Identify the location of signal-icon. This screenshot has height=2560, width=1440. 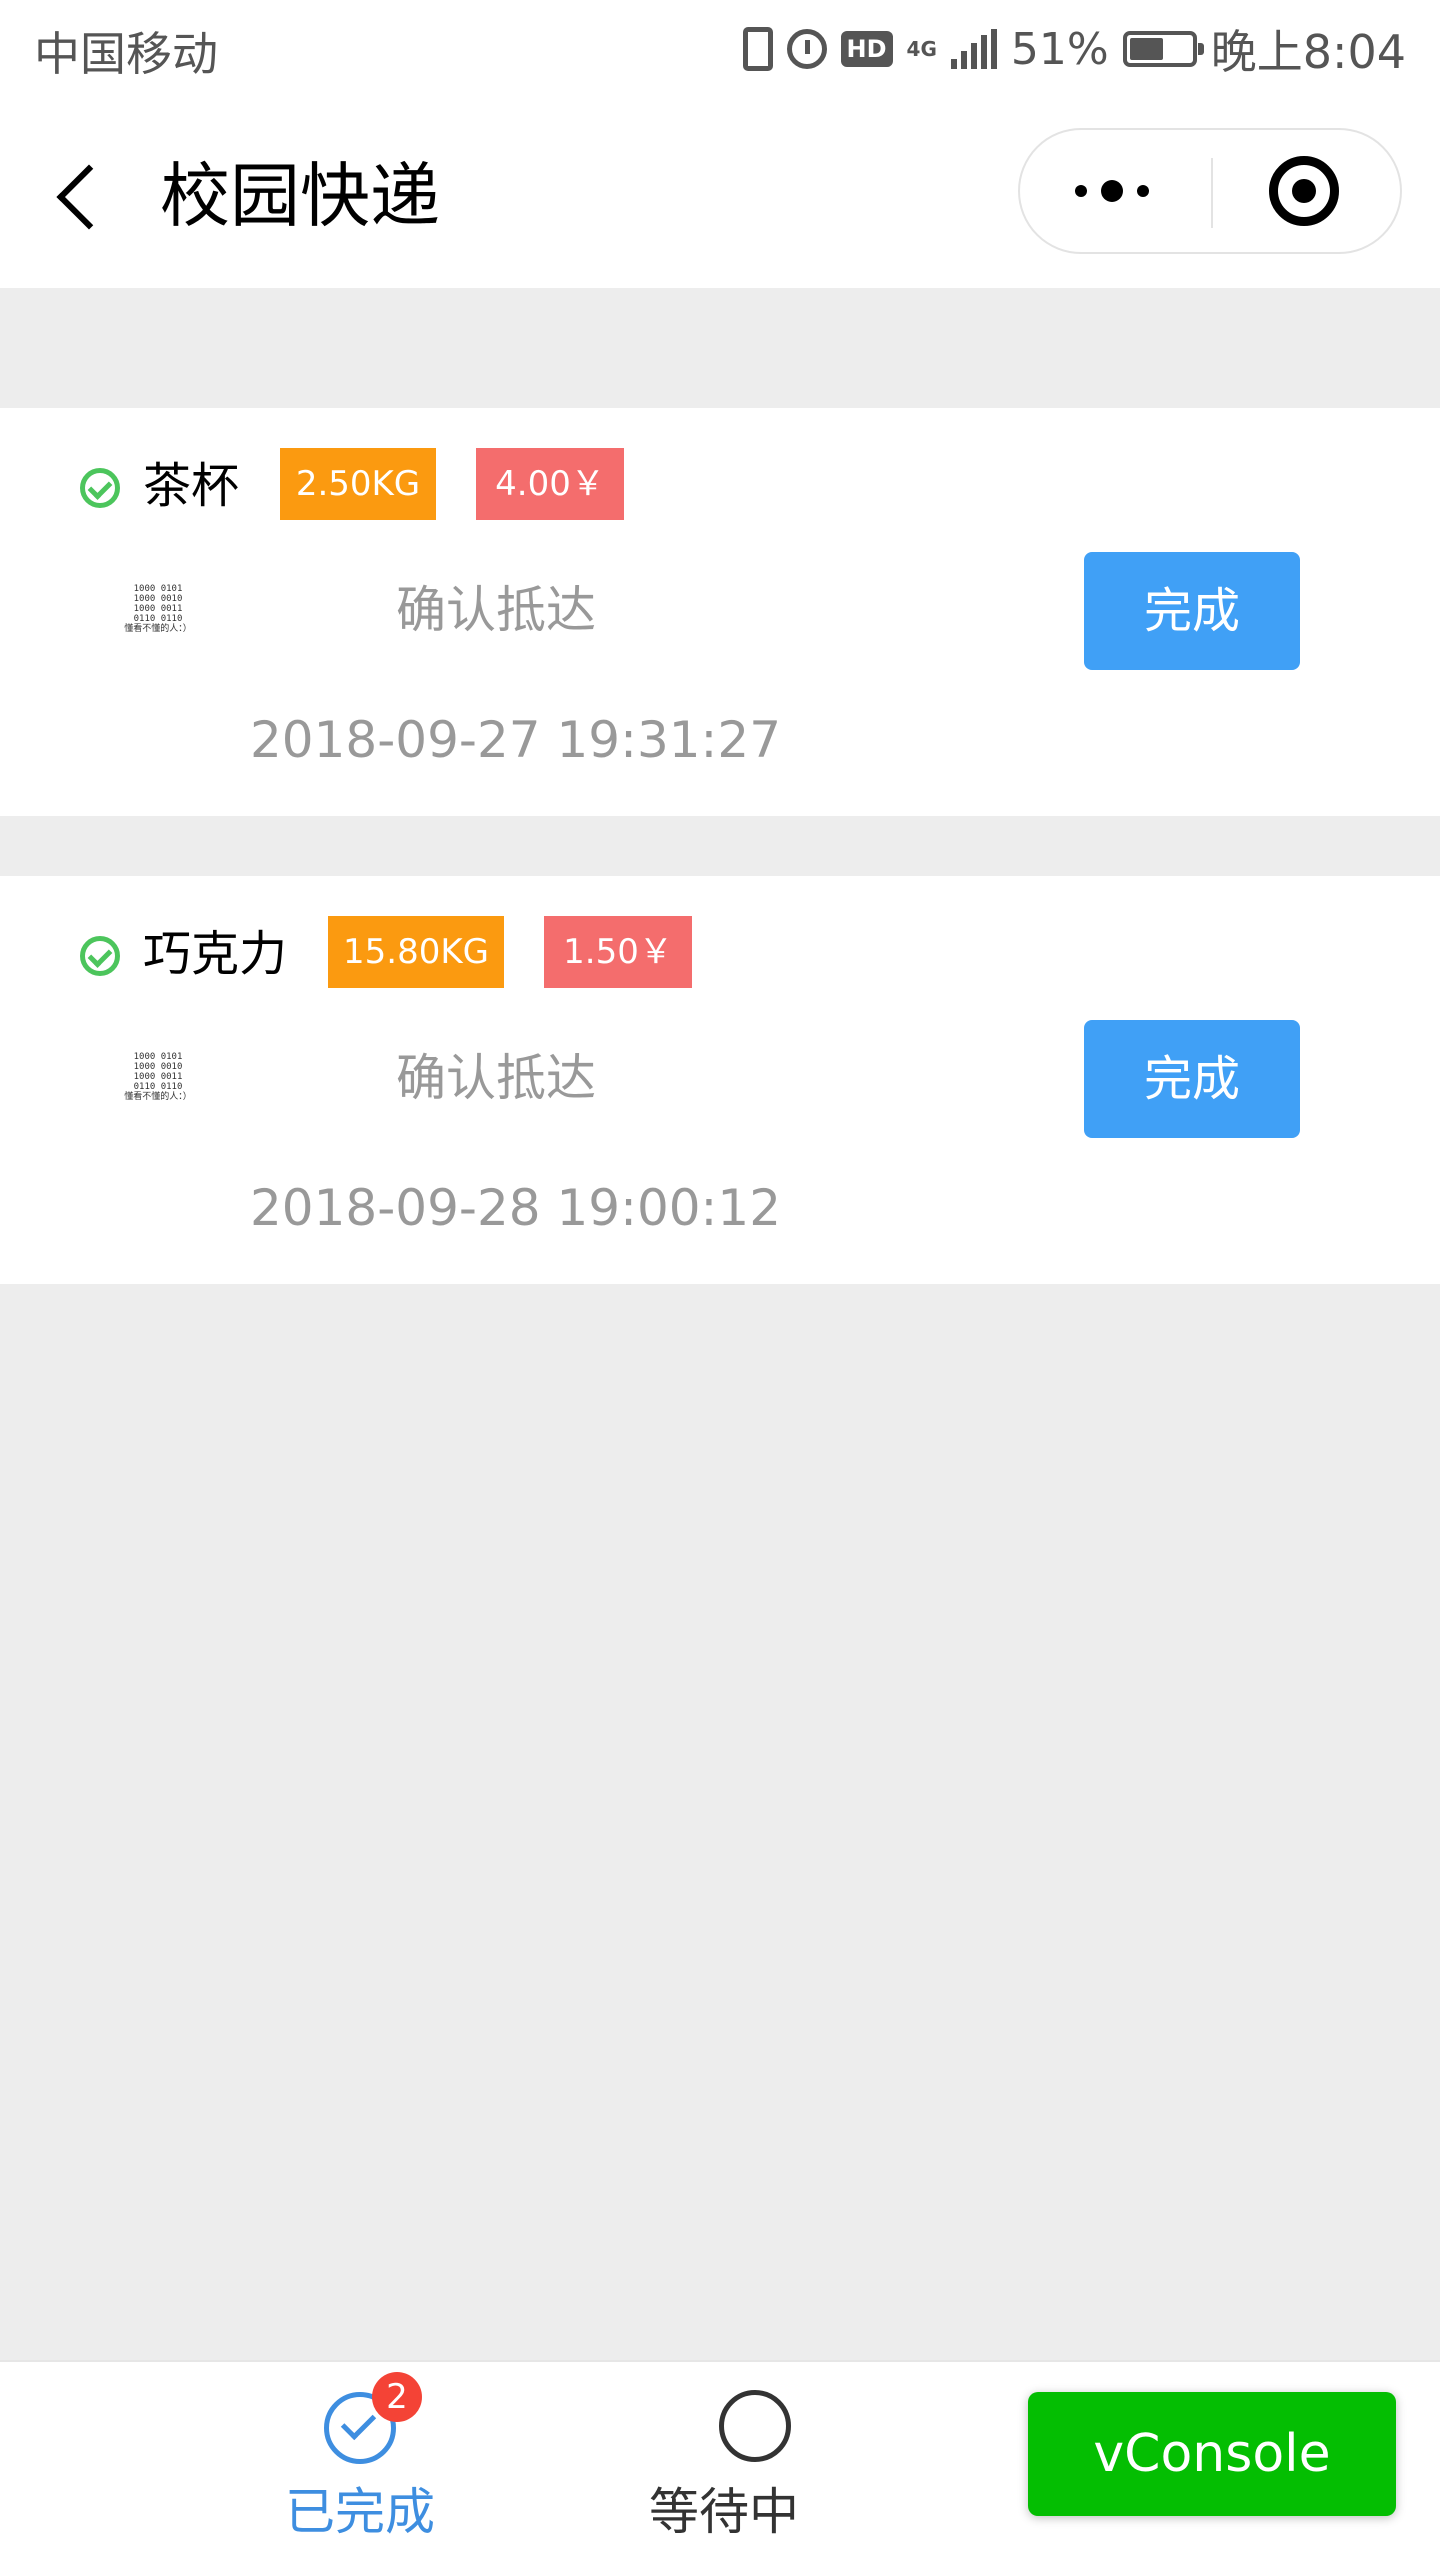
(973, 49).